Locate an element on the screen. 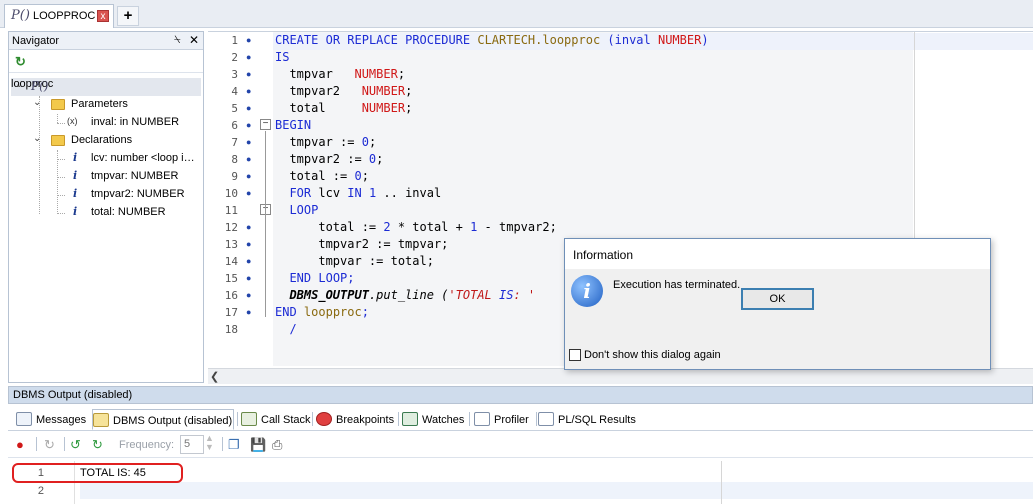 The image size is (1033, 504). code-line: tmpvar NUMBER; is located at coordinates (340, 74).